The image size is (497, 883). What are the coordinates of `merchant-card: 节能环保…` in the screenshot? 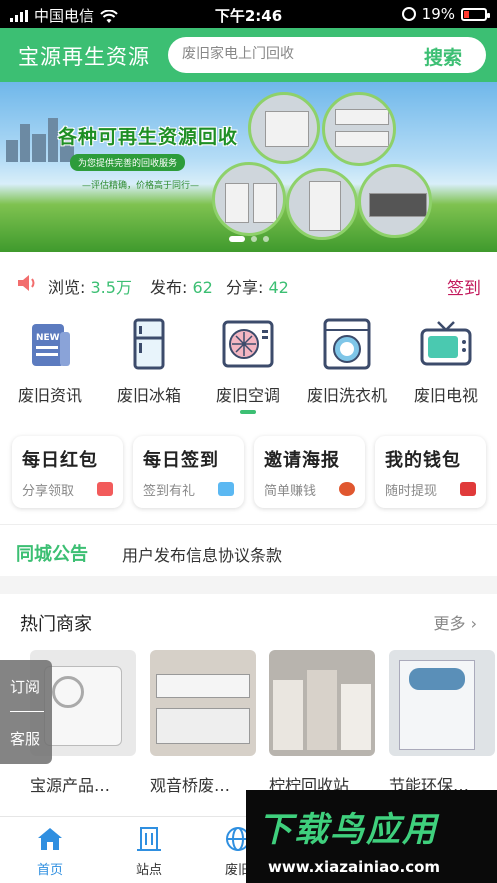 It's located at (443, 723).